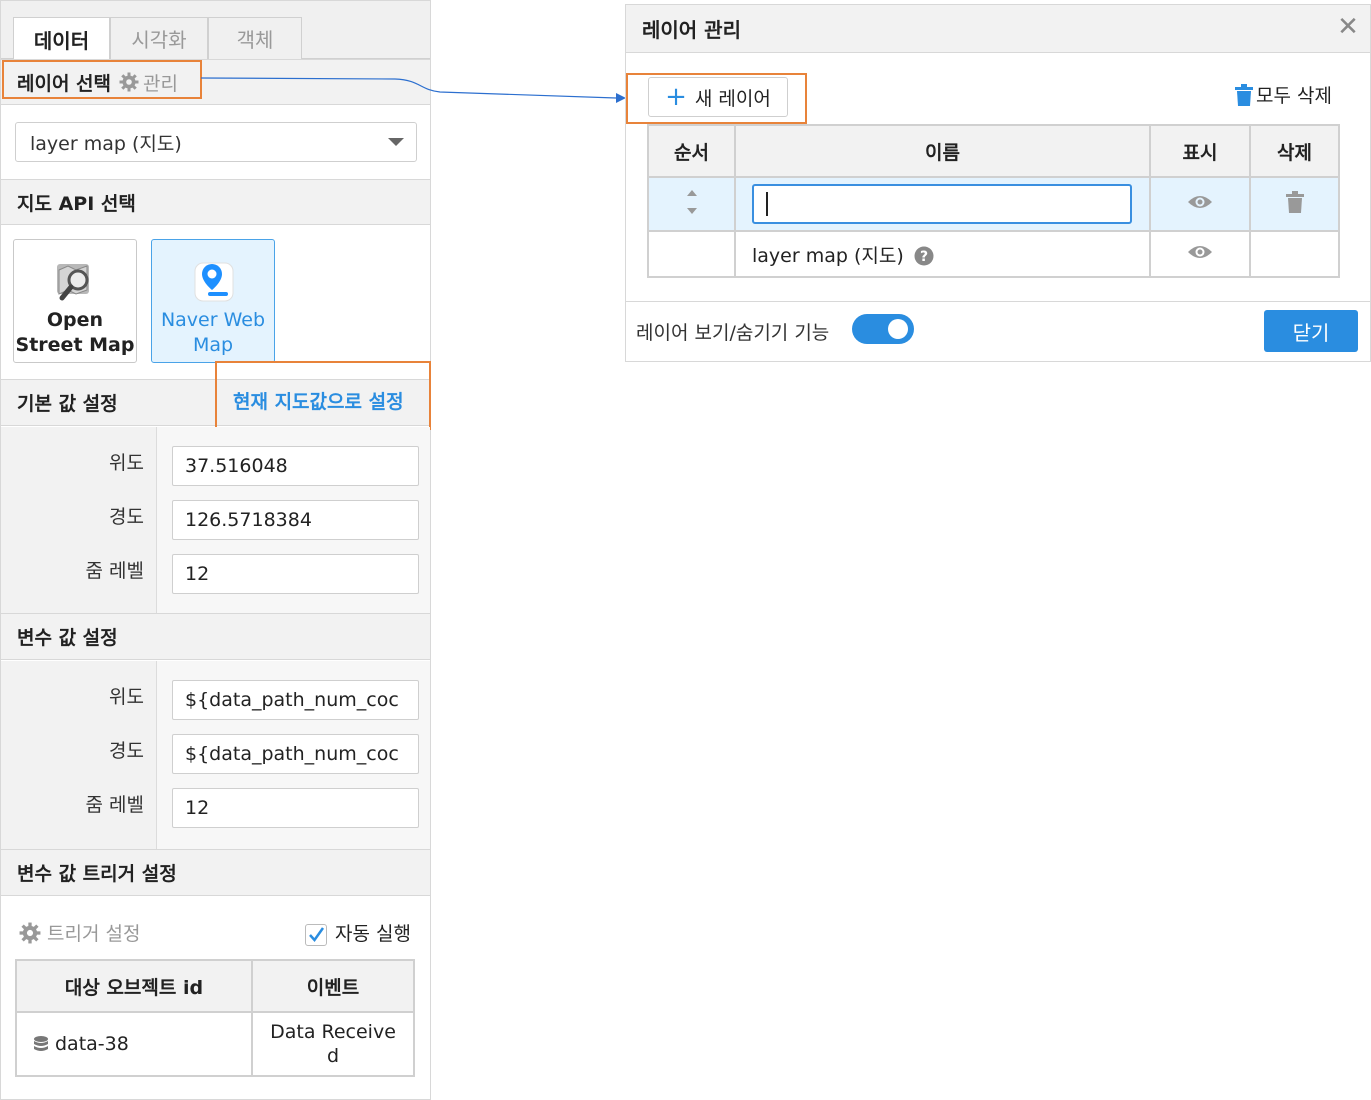 The width and height of the screenshot is (1371, 1100). I want to click on sort-handle-icon, so click(692, 202).